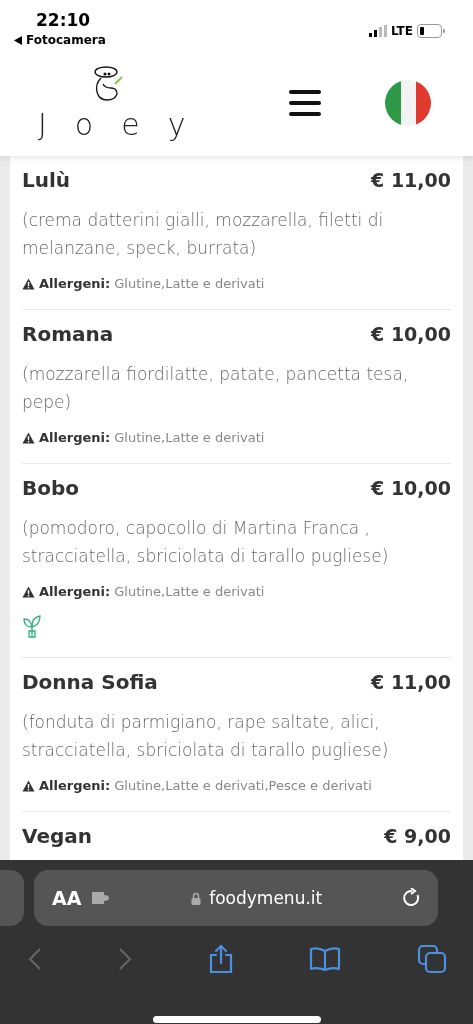 This screenshot has width=473, height=1024. Describe the element at coordinates (266, 898) in the screenshot. I see `url-text: foodymenu.it` at that location.